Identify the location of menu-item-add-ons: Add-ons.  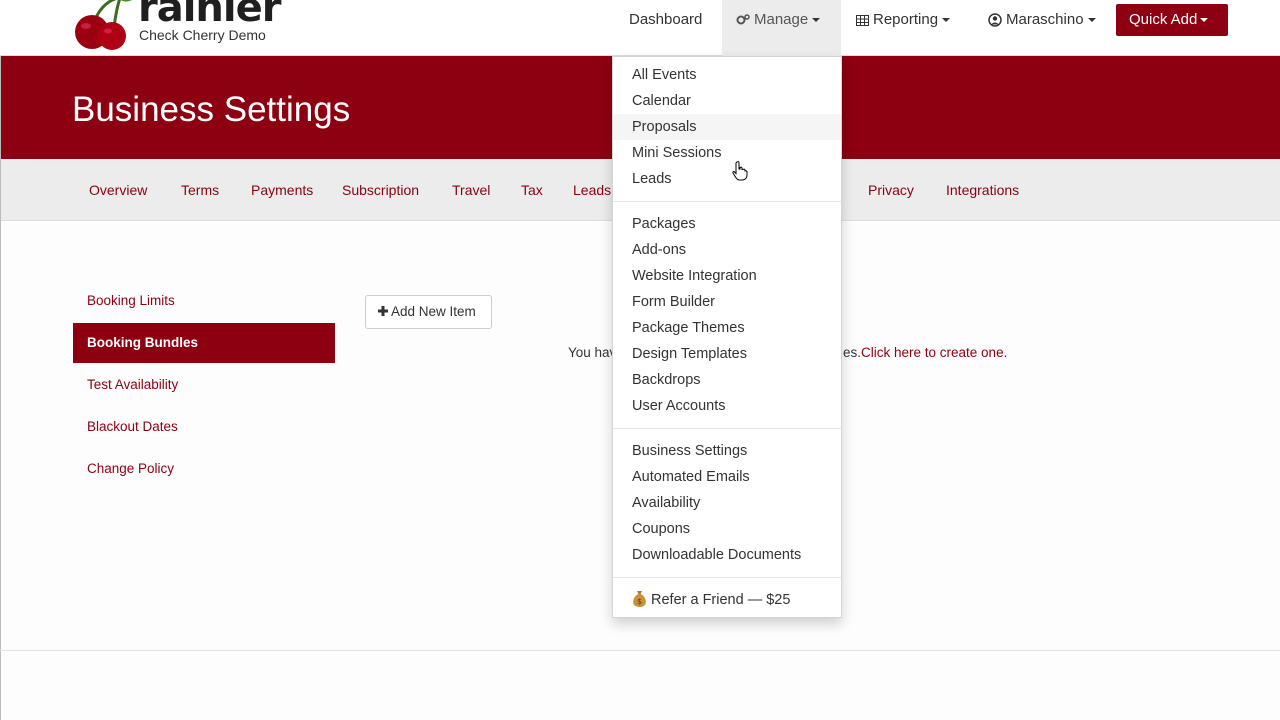
(727, 250).